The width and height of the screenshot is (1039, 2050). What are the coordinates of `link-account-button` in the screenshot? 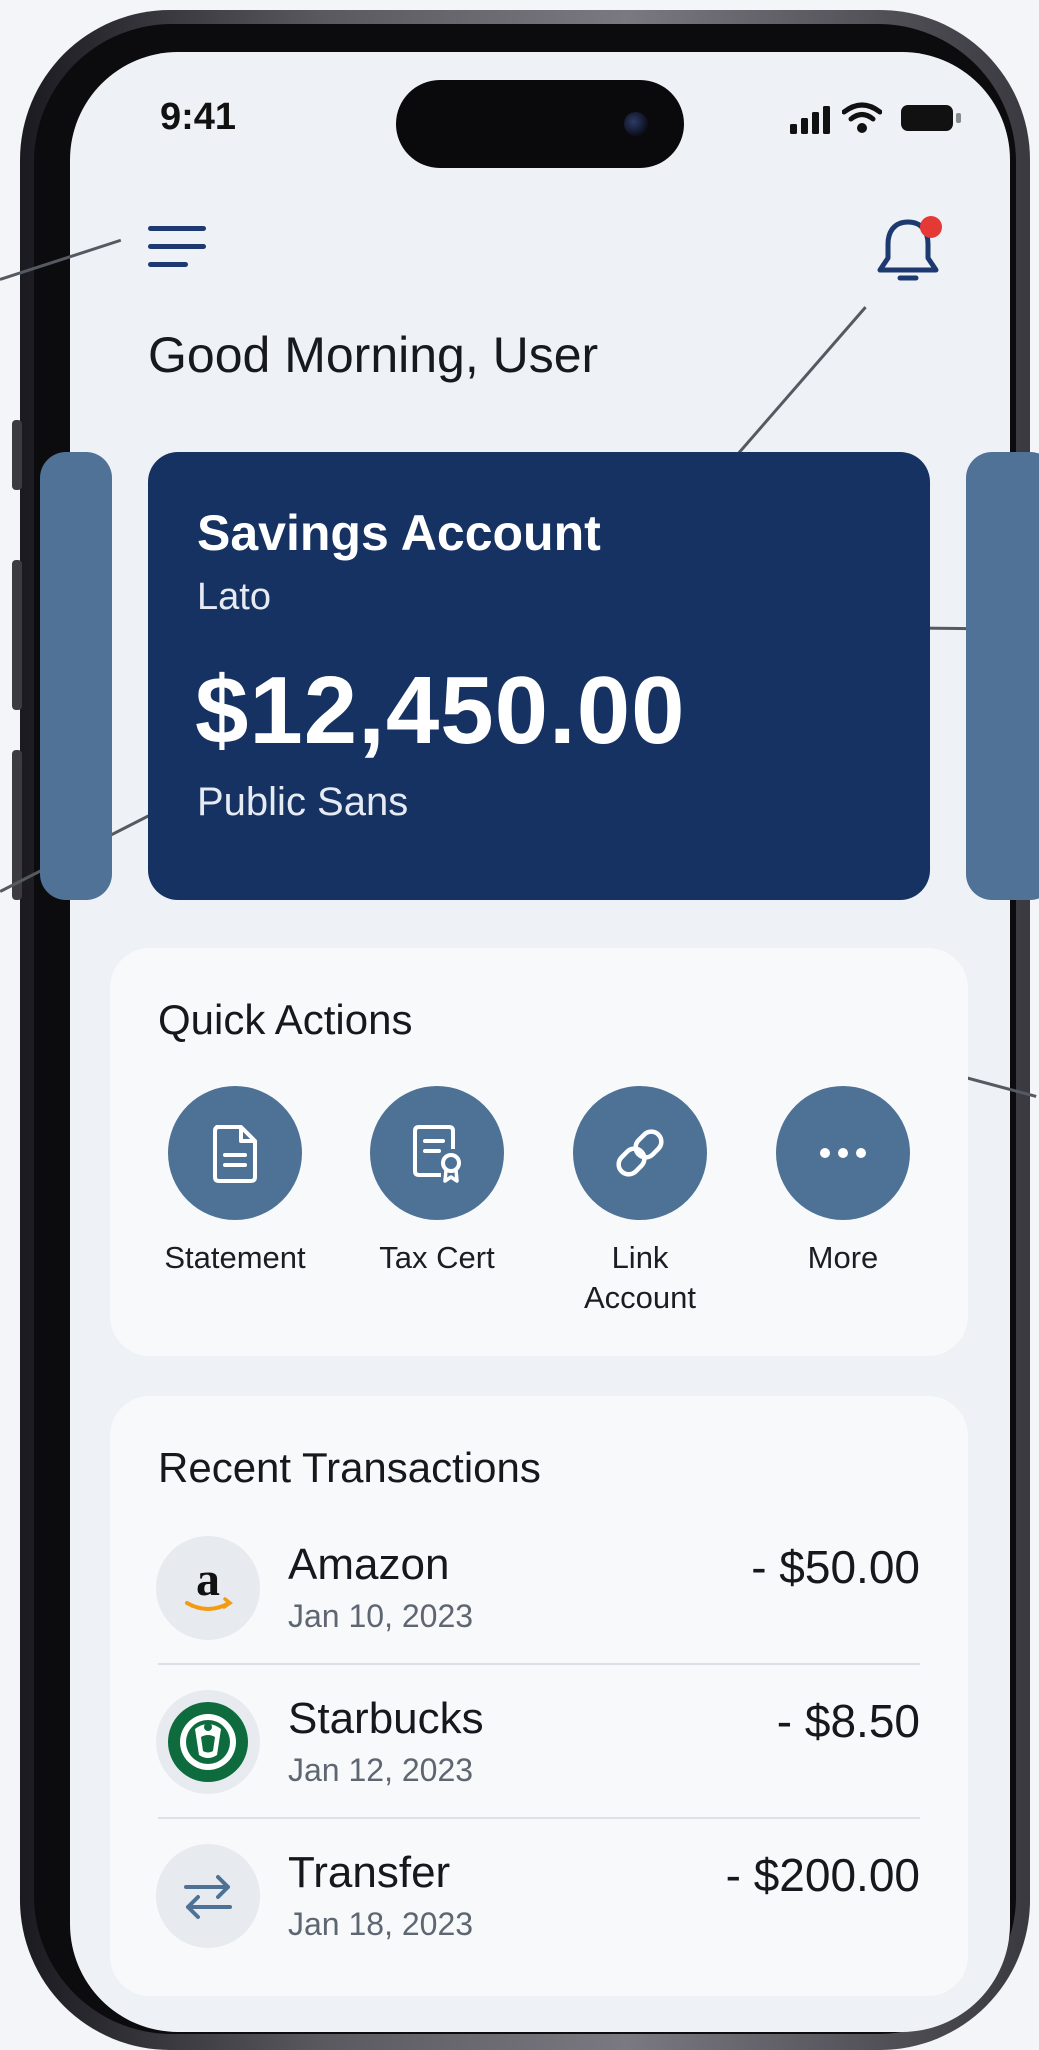 It's located at (640, 1153).